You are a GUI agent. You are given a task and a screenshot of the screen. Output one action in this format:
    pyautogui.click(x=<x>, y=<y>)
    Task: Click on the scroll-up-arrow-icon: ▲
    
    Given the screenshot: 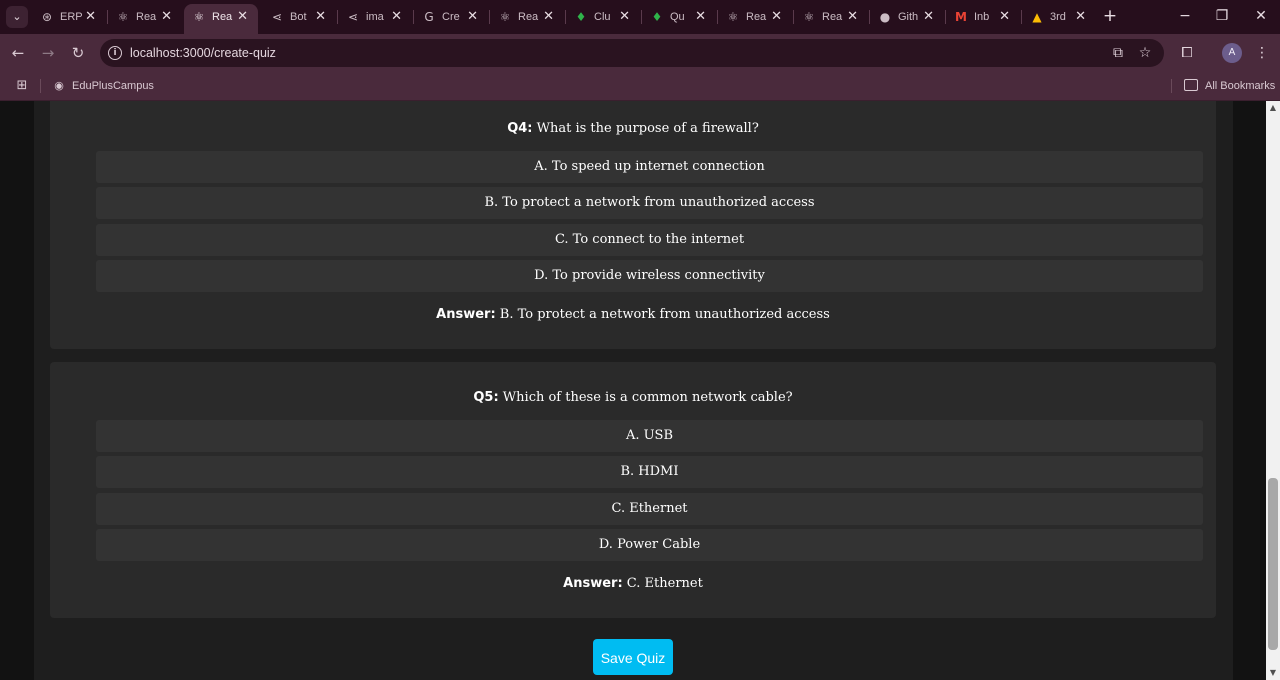 What is the action you would take?
    pyautogui.click(x=1273, y=108)
    